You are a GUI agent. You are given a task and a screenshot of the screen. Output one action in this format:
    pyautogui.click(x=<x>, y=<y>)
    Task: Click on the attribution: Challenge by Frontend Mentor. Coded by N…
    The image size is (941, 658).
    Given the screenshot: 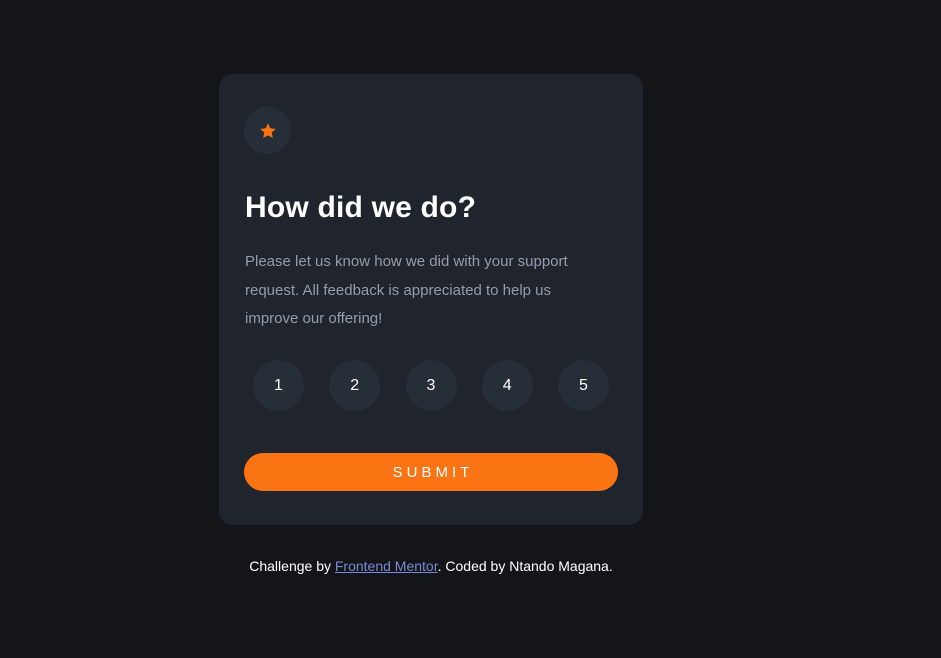 What is the action you would take?
    pyautogui.click(x=431, y=566)
    